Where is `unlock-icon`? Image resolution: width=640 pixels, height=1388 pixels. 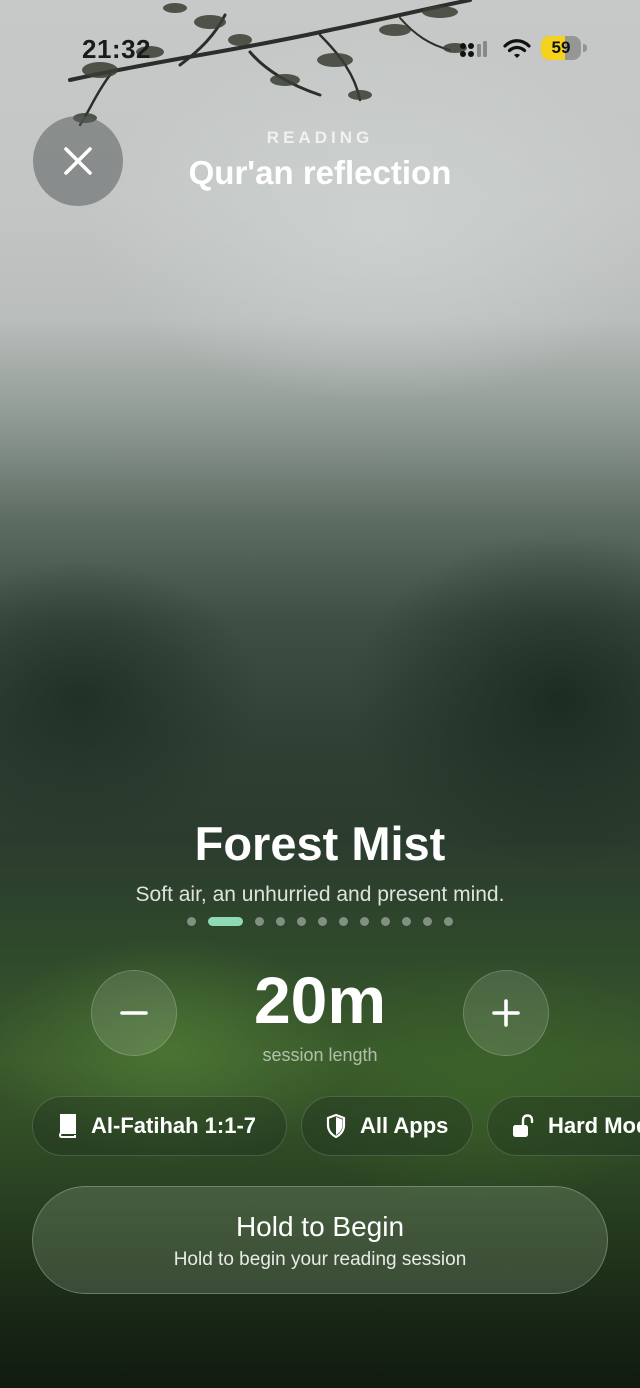
unlock-icon is located at coordinates (523, 1125).